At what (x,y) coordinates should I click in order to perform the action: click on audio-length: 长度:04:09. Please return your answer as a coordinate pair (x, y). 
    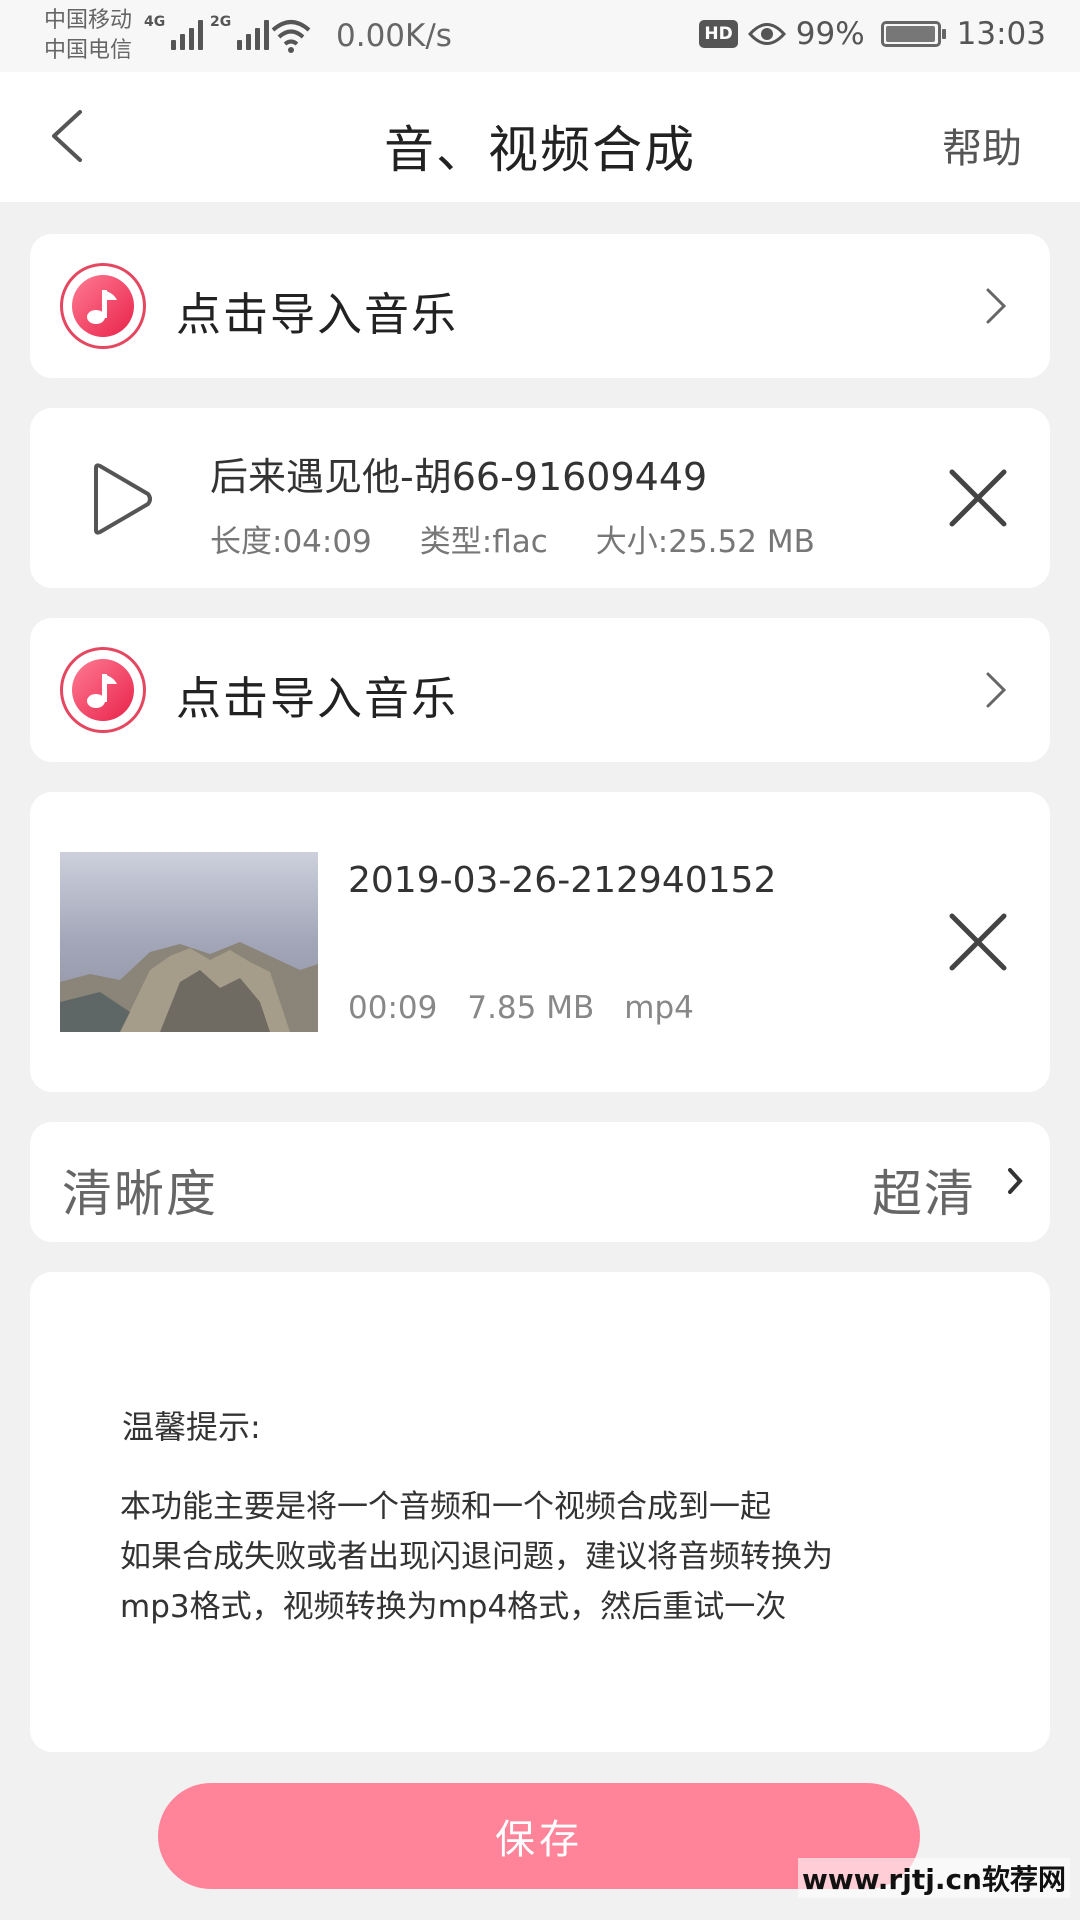
    Looking at the image, I should click on (291, 542).